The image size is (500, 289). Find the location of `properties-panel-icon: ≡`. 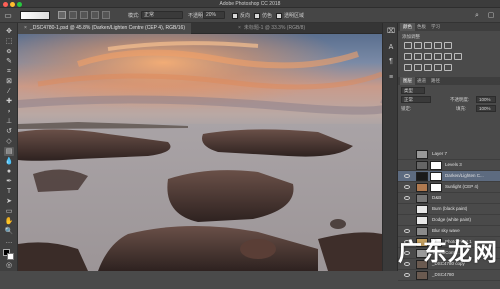

properties-panel-icon: ≡ is located at coordinates (391, 77).